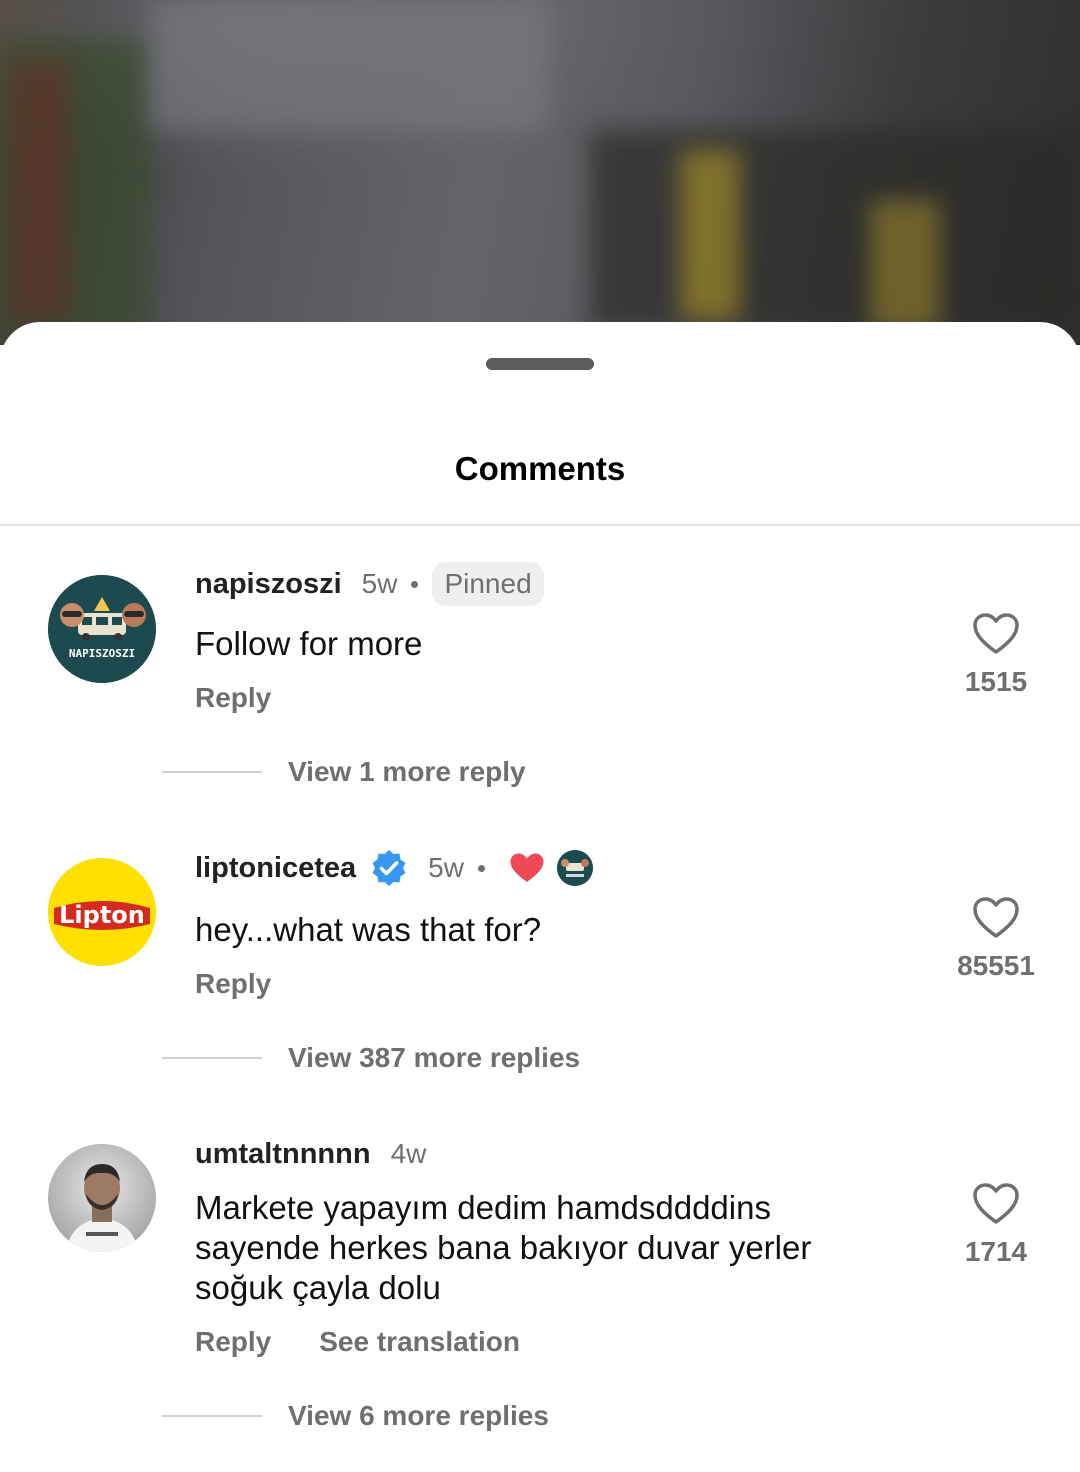 Image resolution: width=1080 pixels, height=1472 pixels. I want to click on view-replies-button: View 6 more replies, so click(355, 1416).